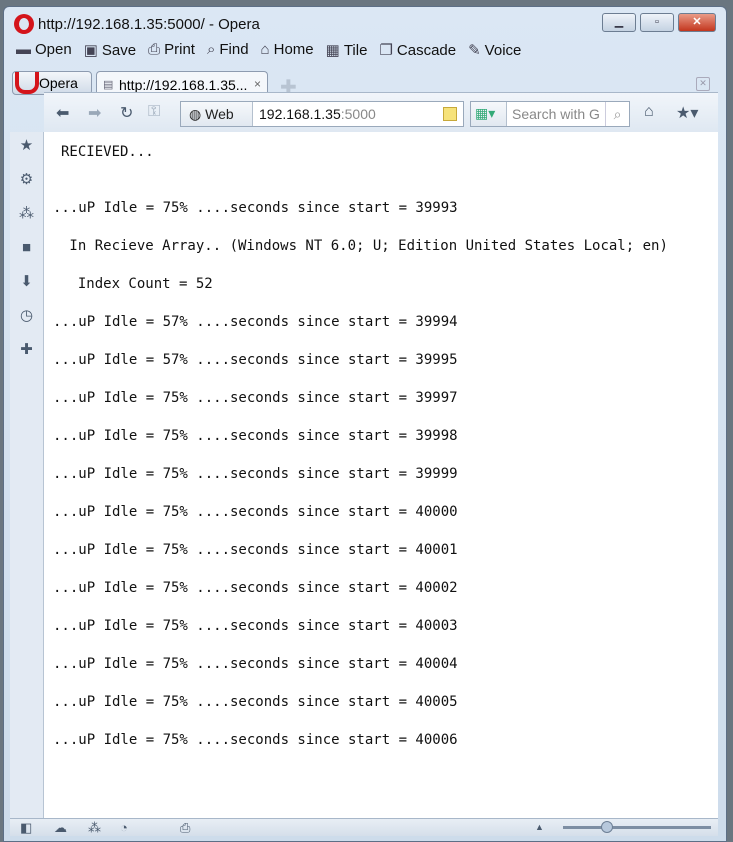  I want to click on search-input: Search with G, so click(556, 114).